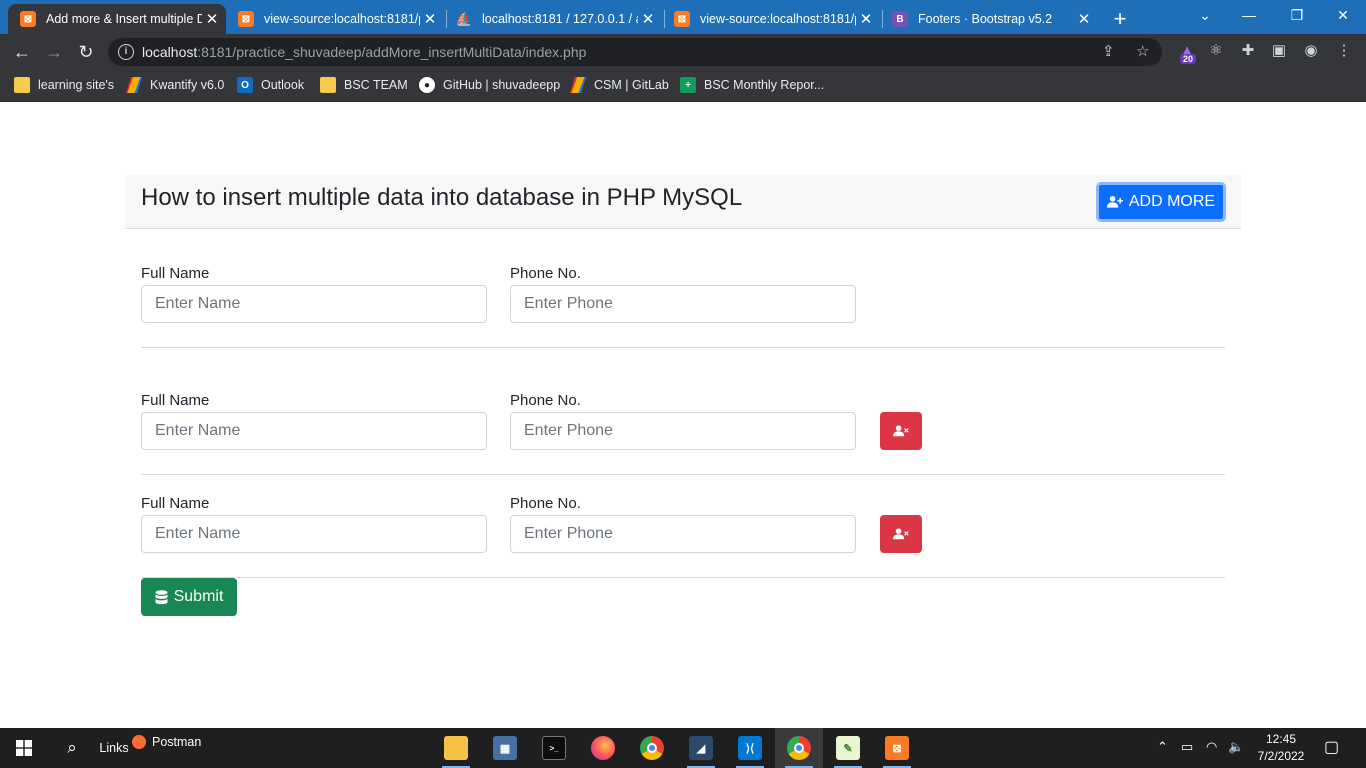  I want to click on taskbar-chrome, so click(652, 748).